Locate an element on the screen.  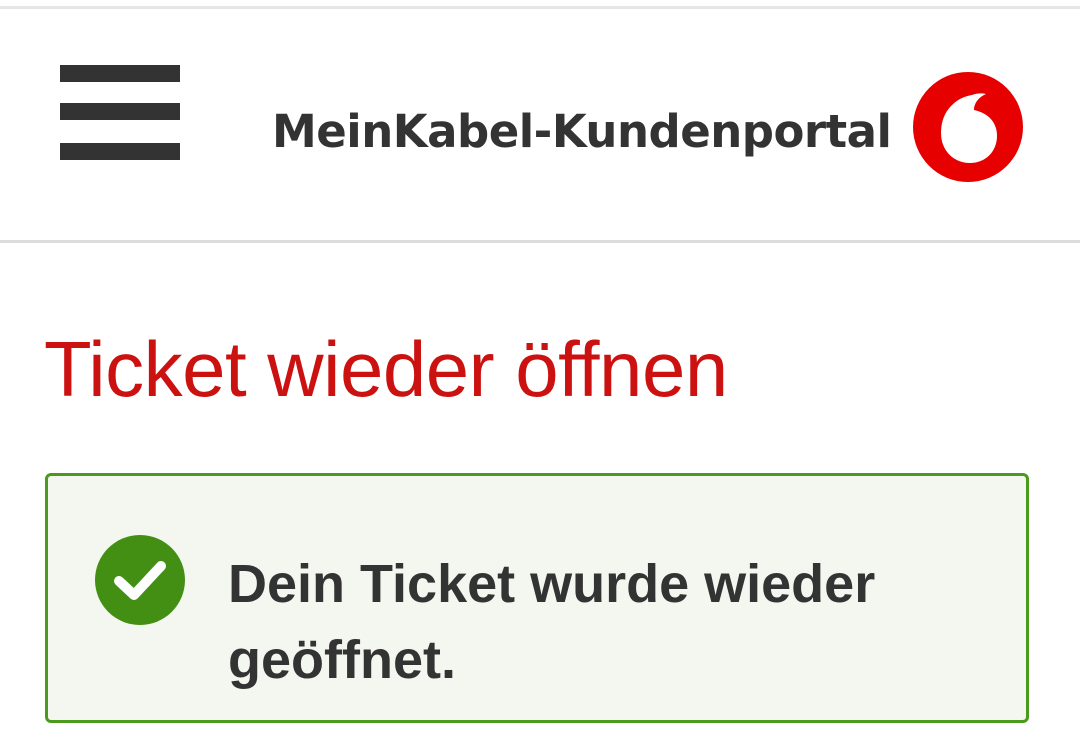
checkmark-circle-icon is located at coordinates (140, 580).